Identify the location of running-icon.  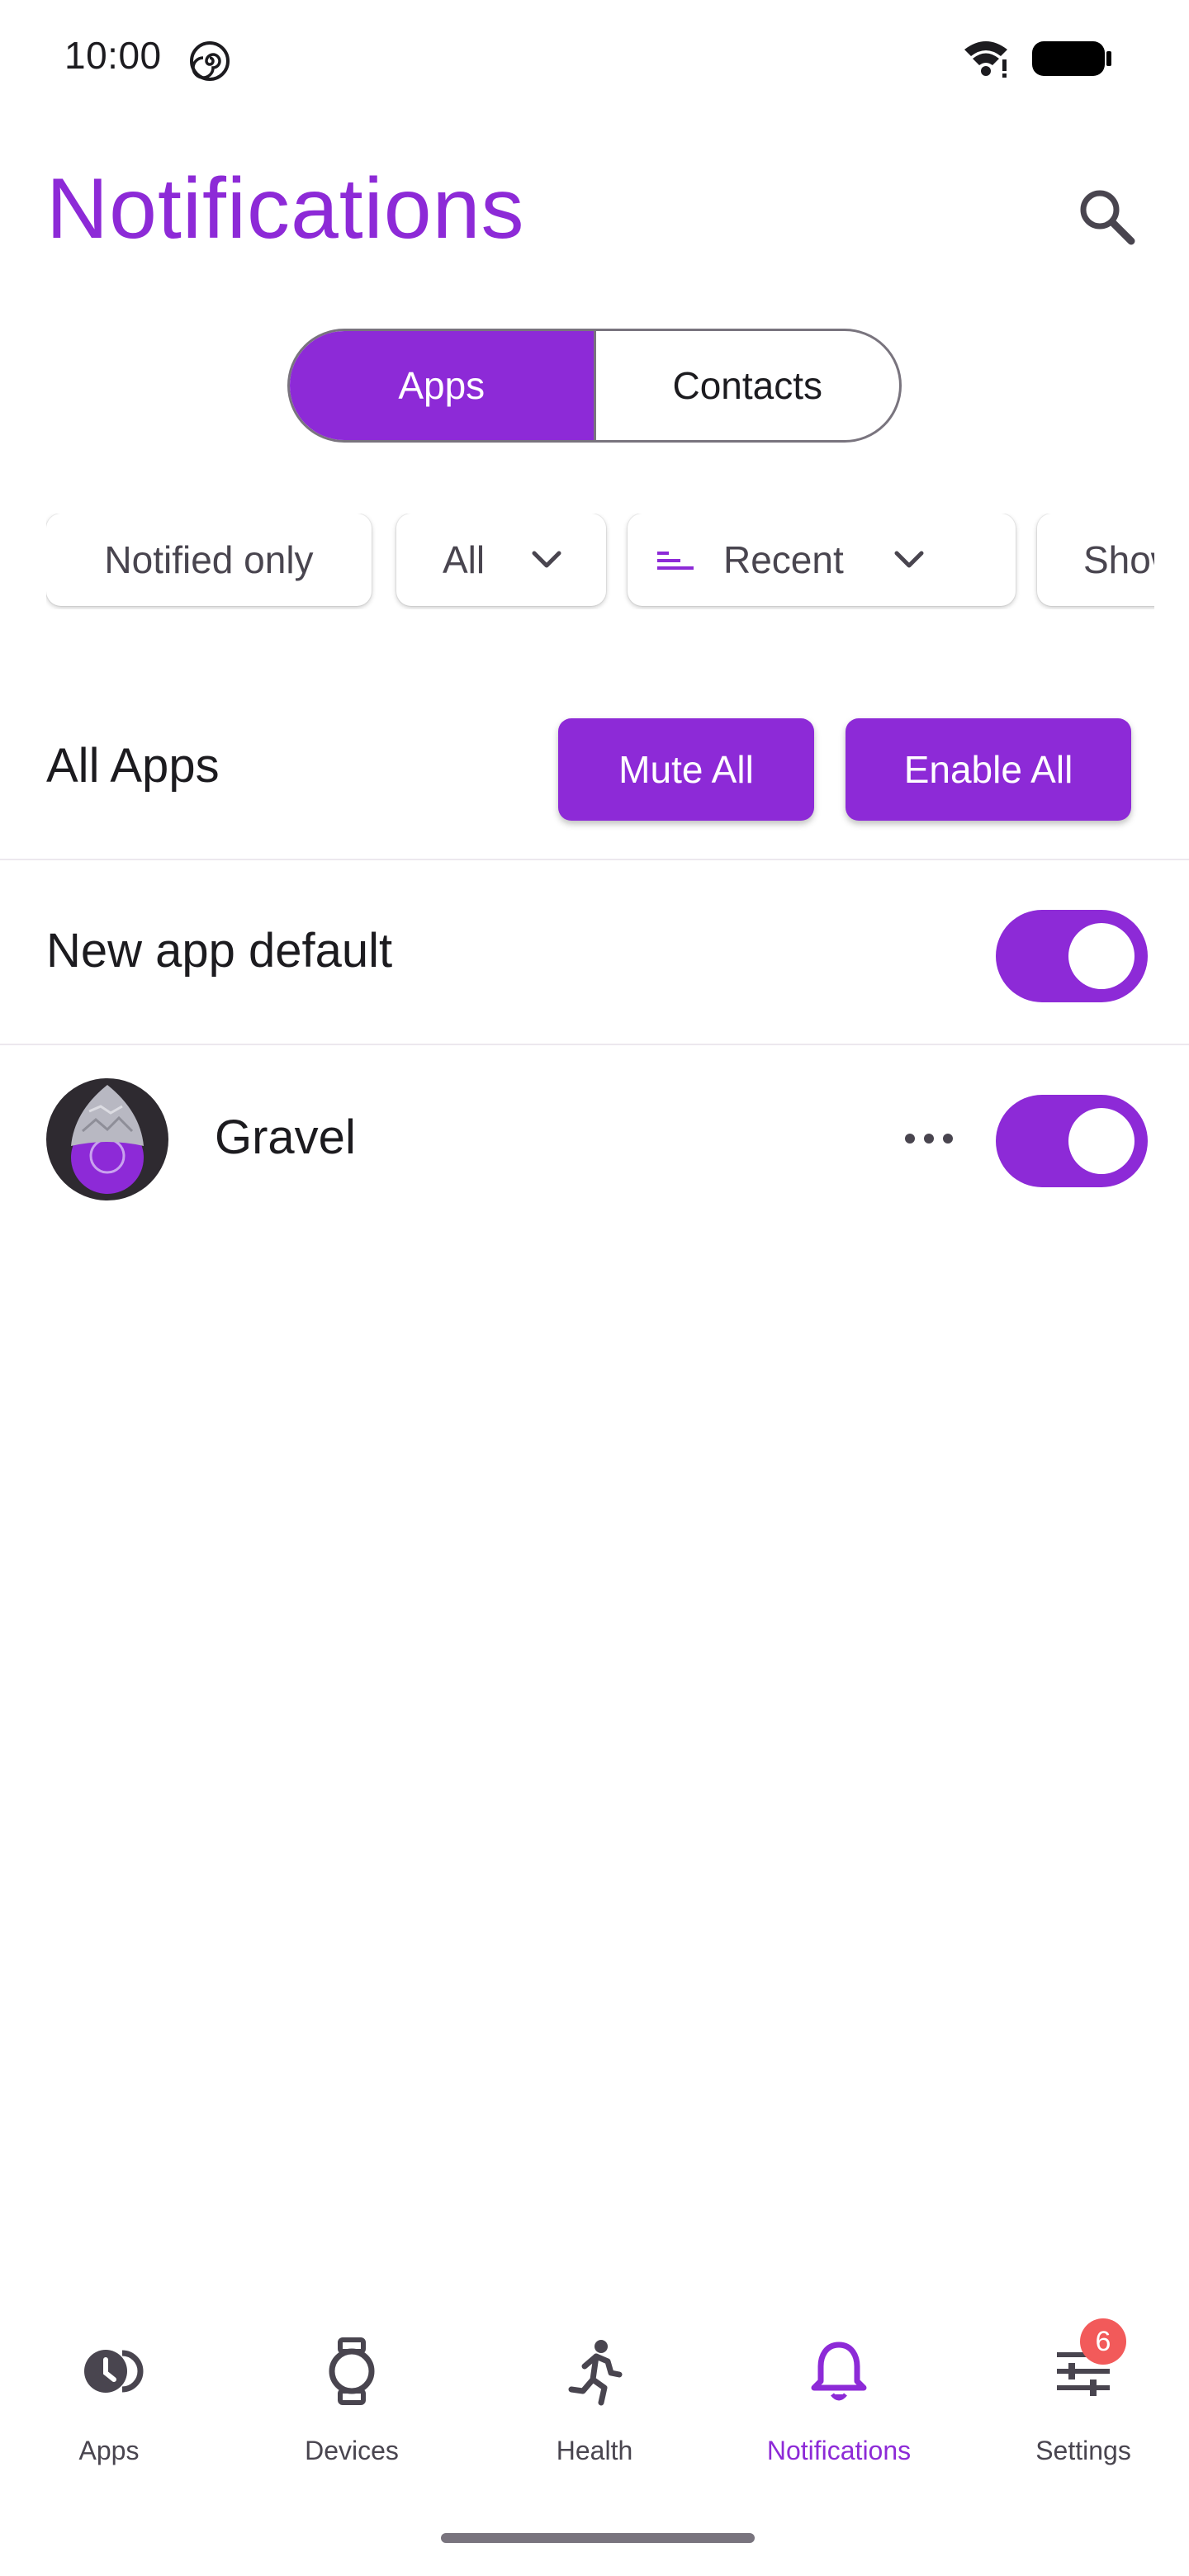
(595, 2373).